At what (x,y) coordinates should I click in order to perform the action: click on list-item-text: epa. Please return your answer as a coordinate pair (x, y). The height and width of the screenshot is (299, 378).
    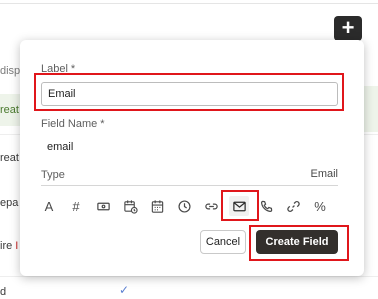
    Looking at the image, I should click on (9, 203).